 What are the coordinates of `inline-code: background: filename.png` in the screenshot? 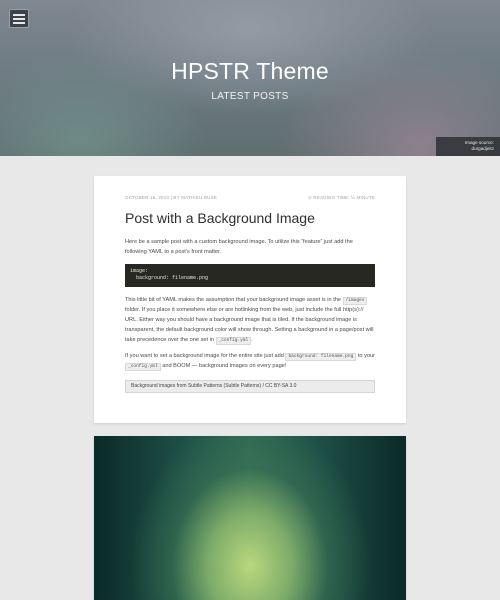 It's located at (321, 357).